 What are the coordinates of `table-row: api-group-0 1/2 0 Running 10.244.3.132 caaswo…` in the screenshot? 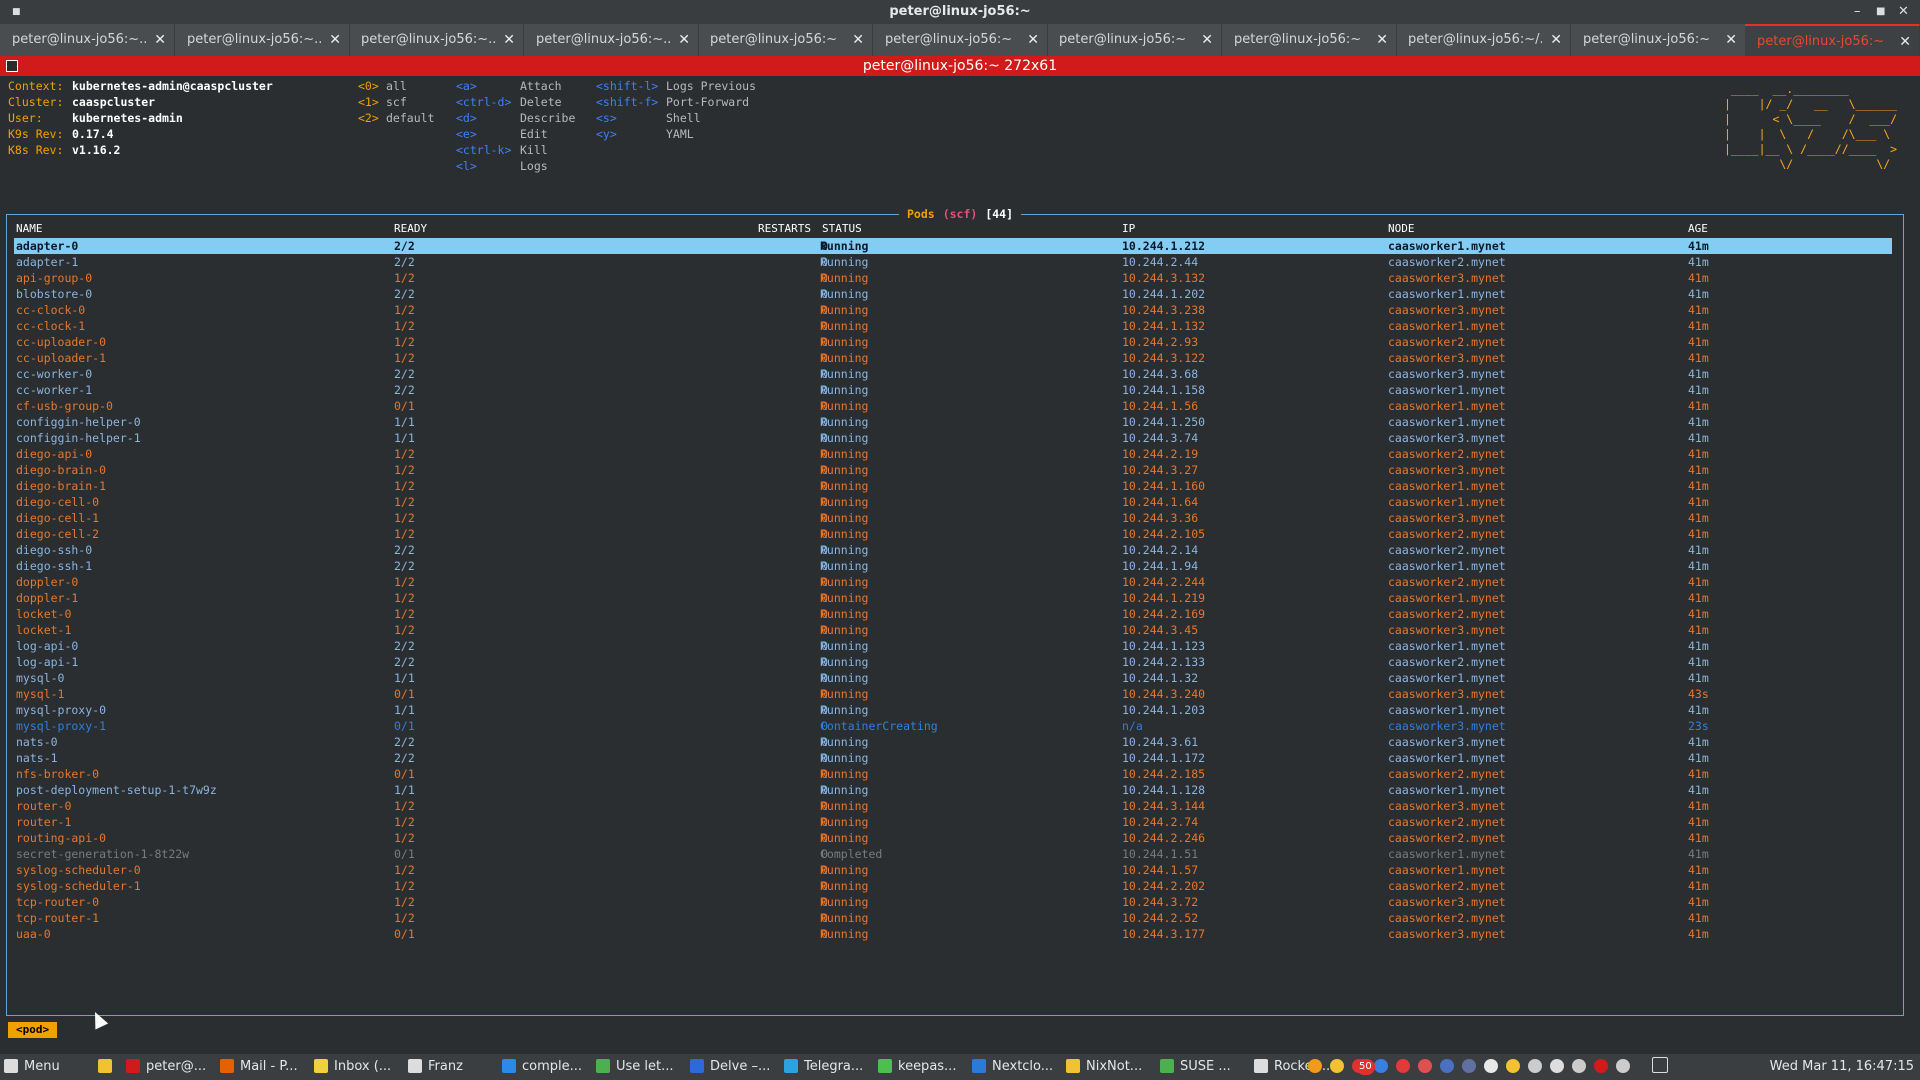 It's located at (953, 278).